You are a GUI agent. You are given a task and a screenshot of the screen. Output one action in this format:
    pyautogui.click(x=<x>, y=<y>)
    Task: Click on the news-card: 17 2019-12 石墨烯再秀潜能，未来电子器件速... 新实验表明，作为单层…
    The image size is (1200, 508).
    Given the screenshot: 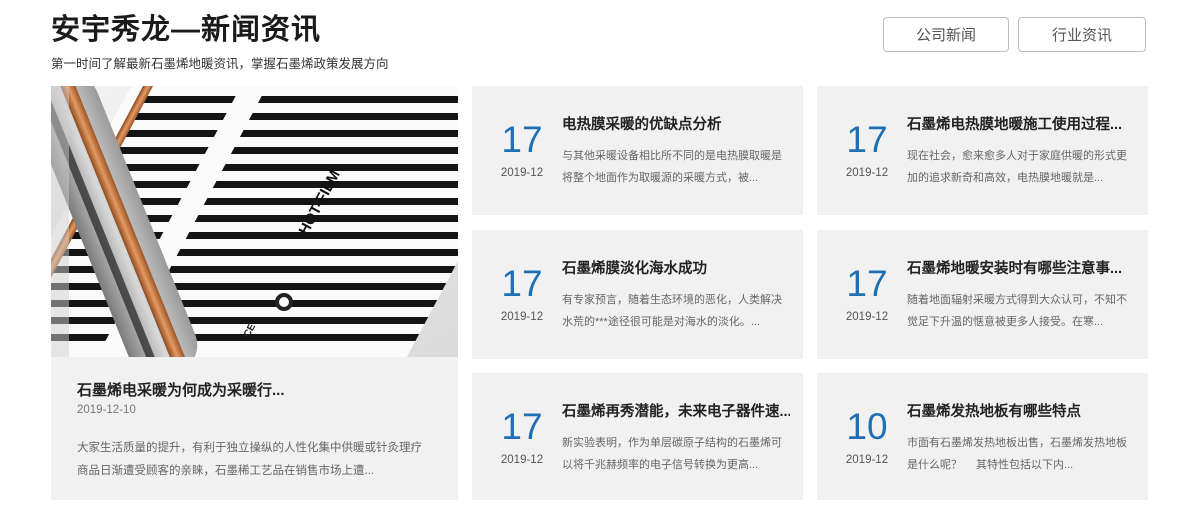 What is the action you would take?
    pyautogui.click(x=637, y=436)
    